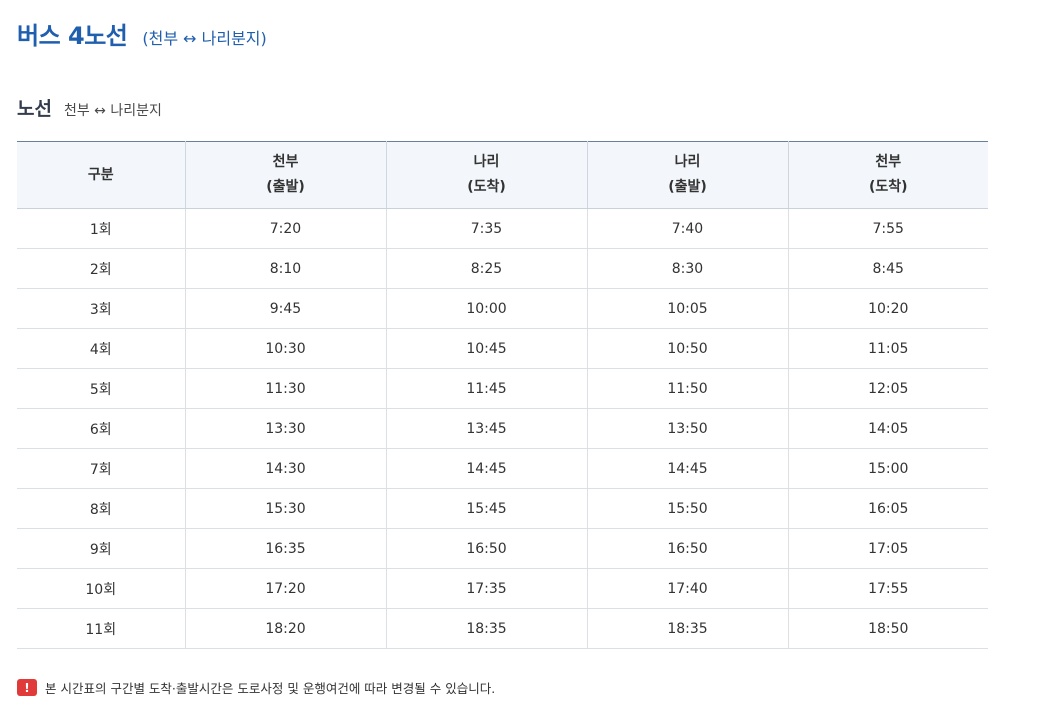 The height and width of the screenshot is (714, 1054). I want to click on page-title: 버스 4노선 (천부 ↔ 나리분지), so click(142, 34).